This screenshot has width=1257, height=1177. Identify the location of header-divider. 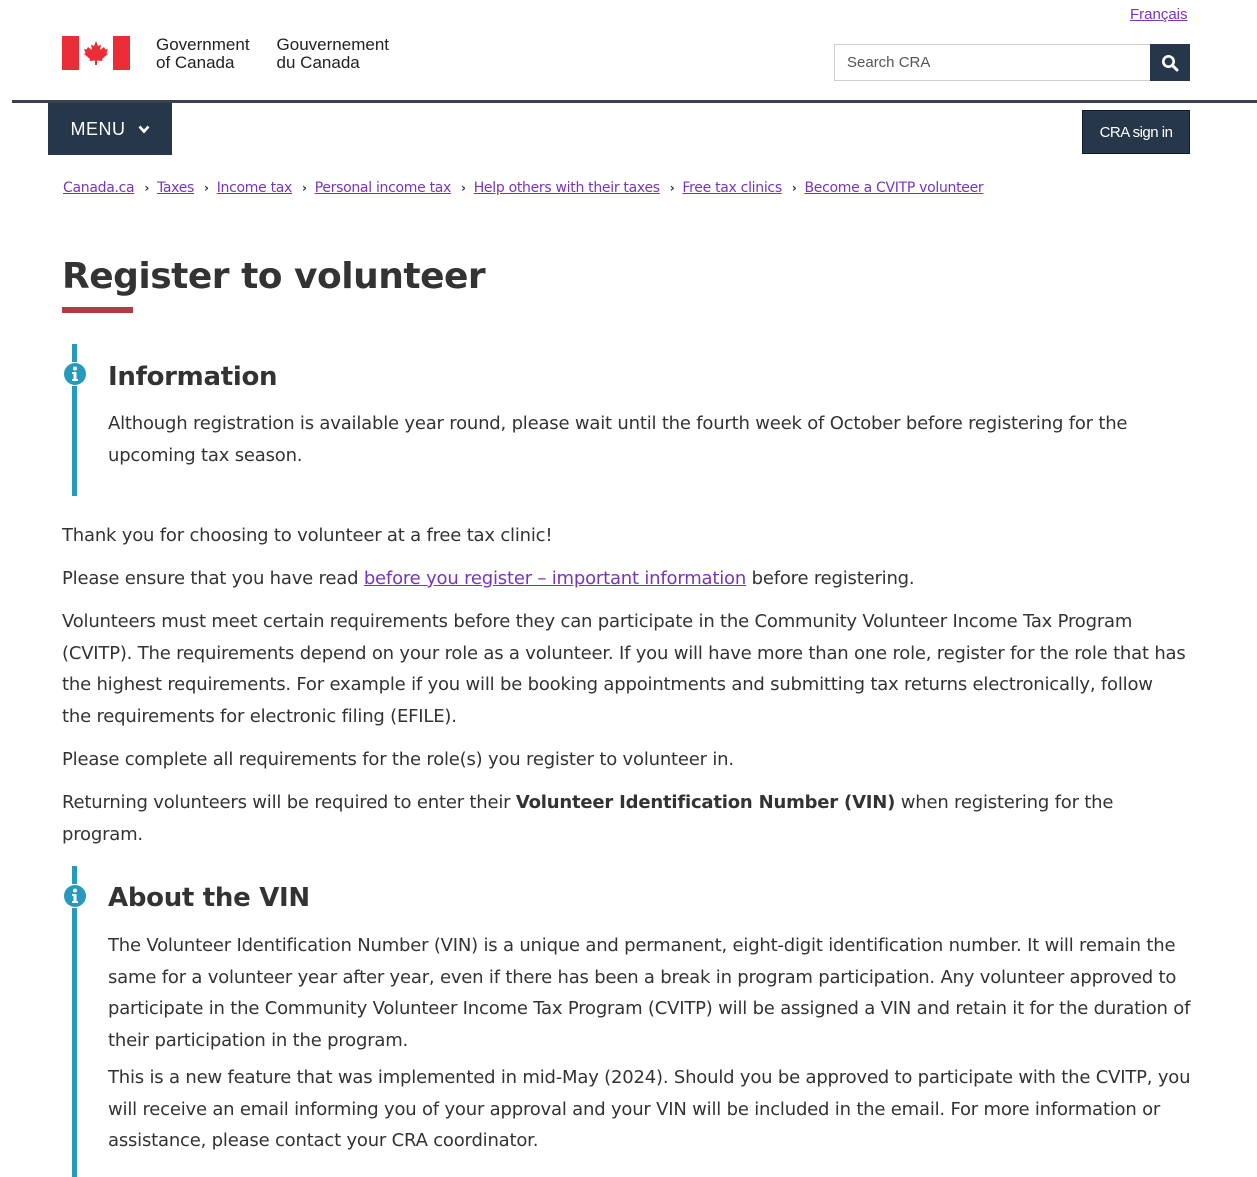
(634, 101).